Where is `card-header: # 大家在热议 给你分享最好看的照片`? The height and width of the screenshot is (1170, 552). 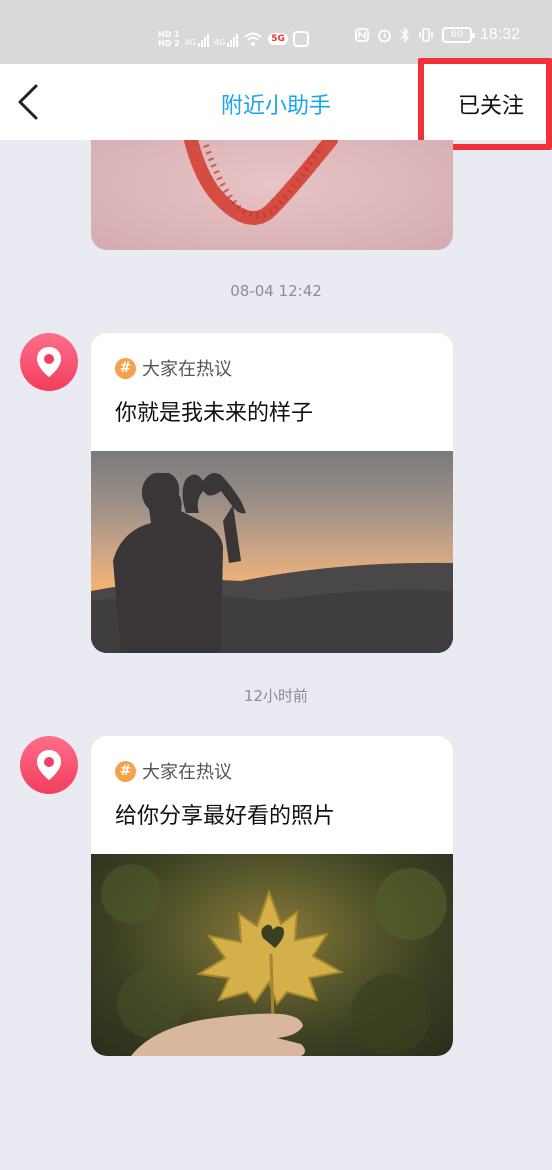
card-header: # 大家在热议 给你分享最好看的照片 is located at coordinates (272, 795).